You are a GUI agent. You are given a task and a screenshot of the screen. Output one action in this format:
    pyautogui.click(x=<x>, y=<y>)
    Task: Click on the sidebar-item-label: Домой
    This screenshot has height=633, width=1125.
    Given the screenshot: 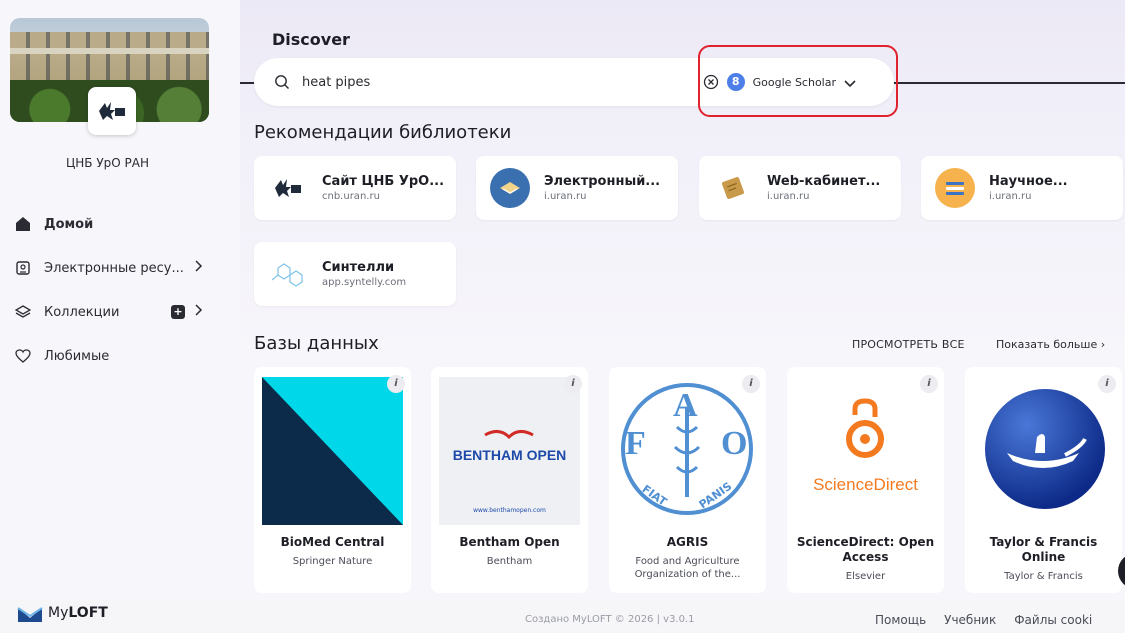 What is the action you would take?
    pyautogui.click(x=69, y=224)
    